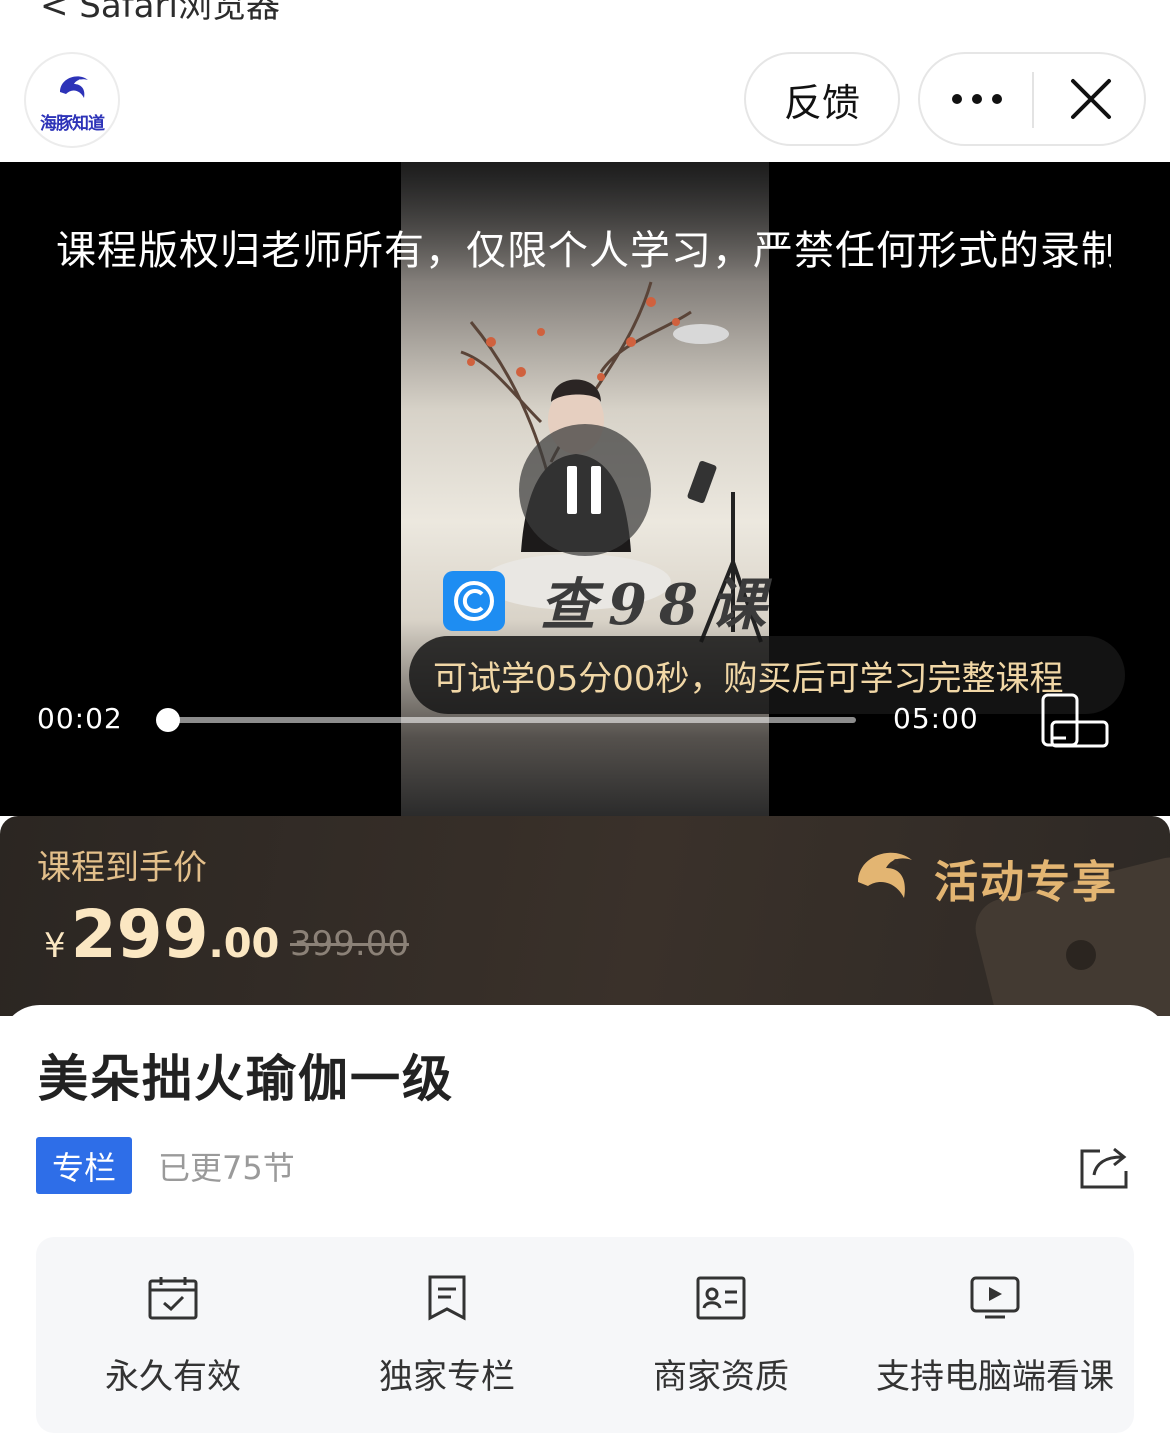 This screenshot has height=1454, width=1170. What do you see at coordinates (596, 490) in the screenshot?
I see `pause-icon-bar` at bounding box center [596, 490].